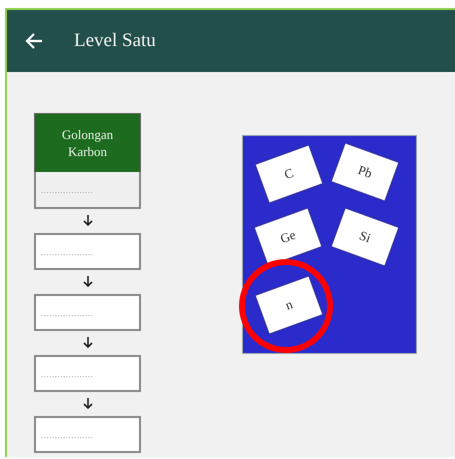 The image size is (455, 459). I want to click on element-card: Ge, so click(288, 237).